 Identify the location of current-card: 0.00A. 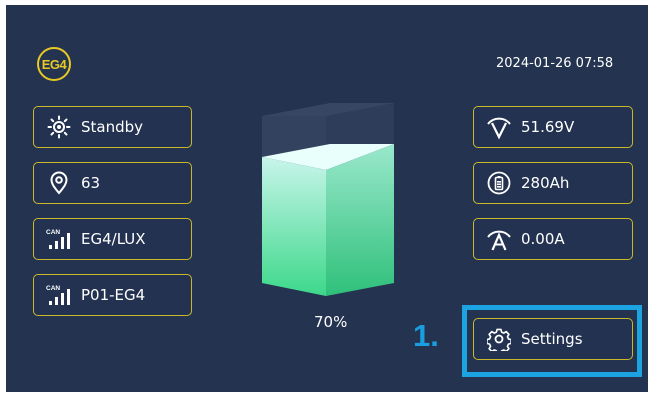
(553, 239).